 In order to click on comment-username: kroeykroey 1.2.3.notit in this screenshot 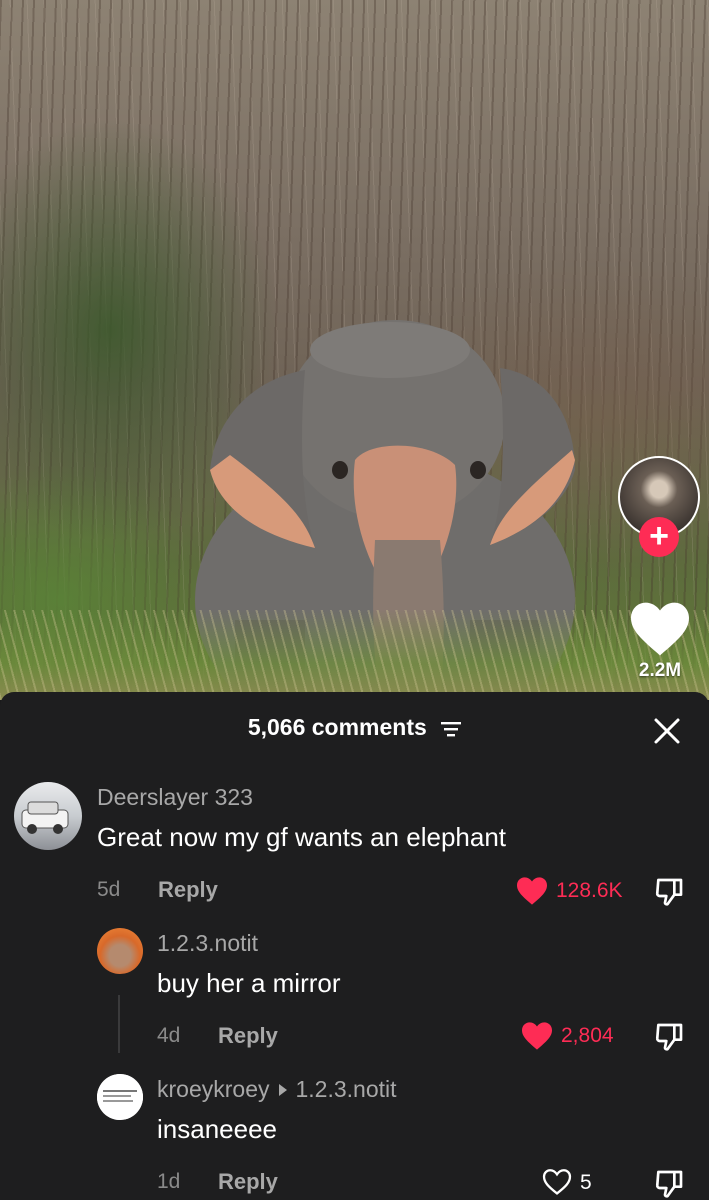, I will do `click(277, 1089)`.